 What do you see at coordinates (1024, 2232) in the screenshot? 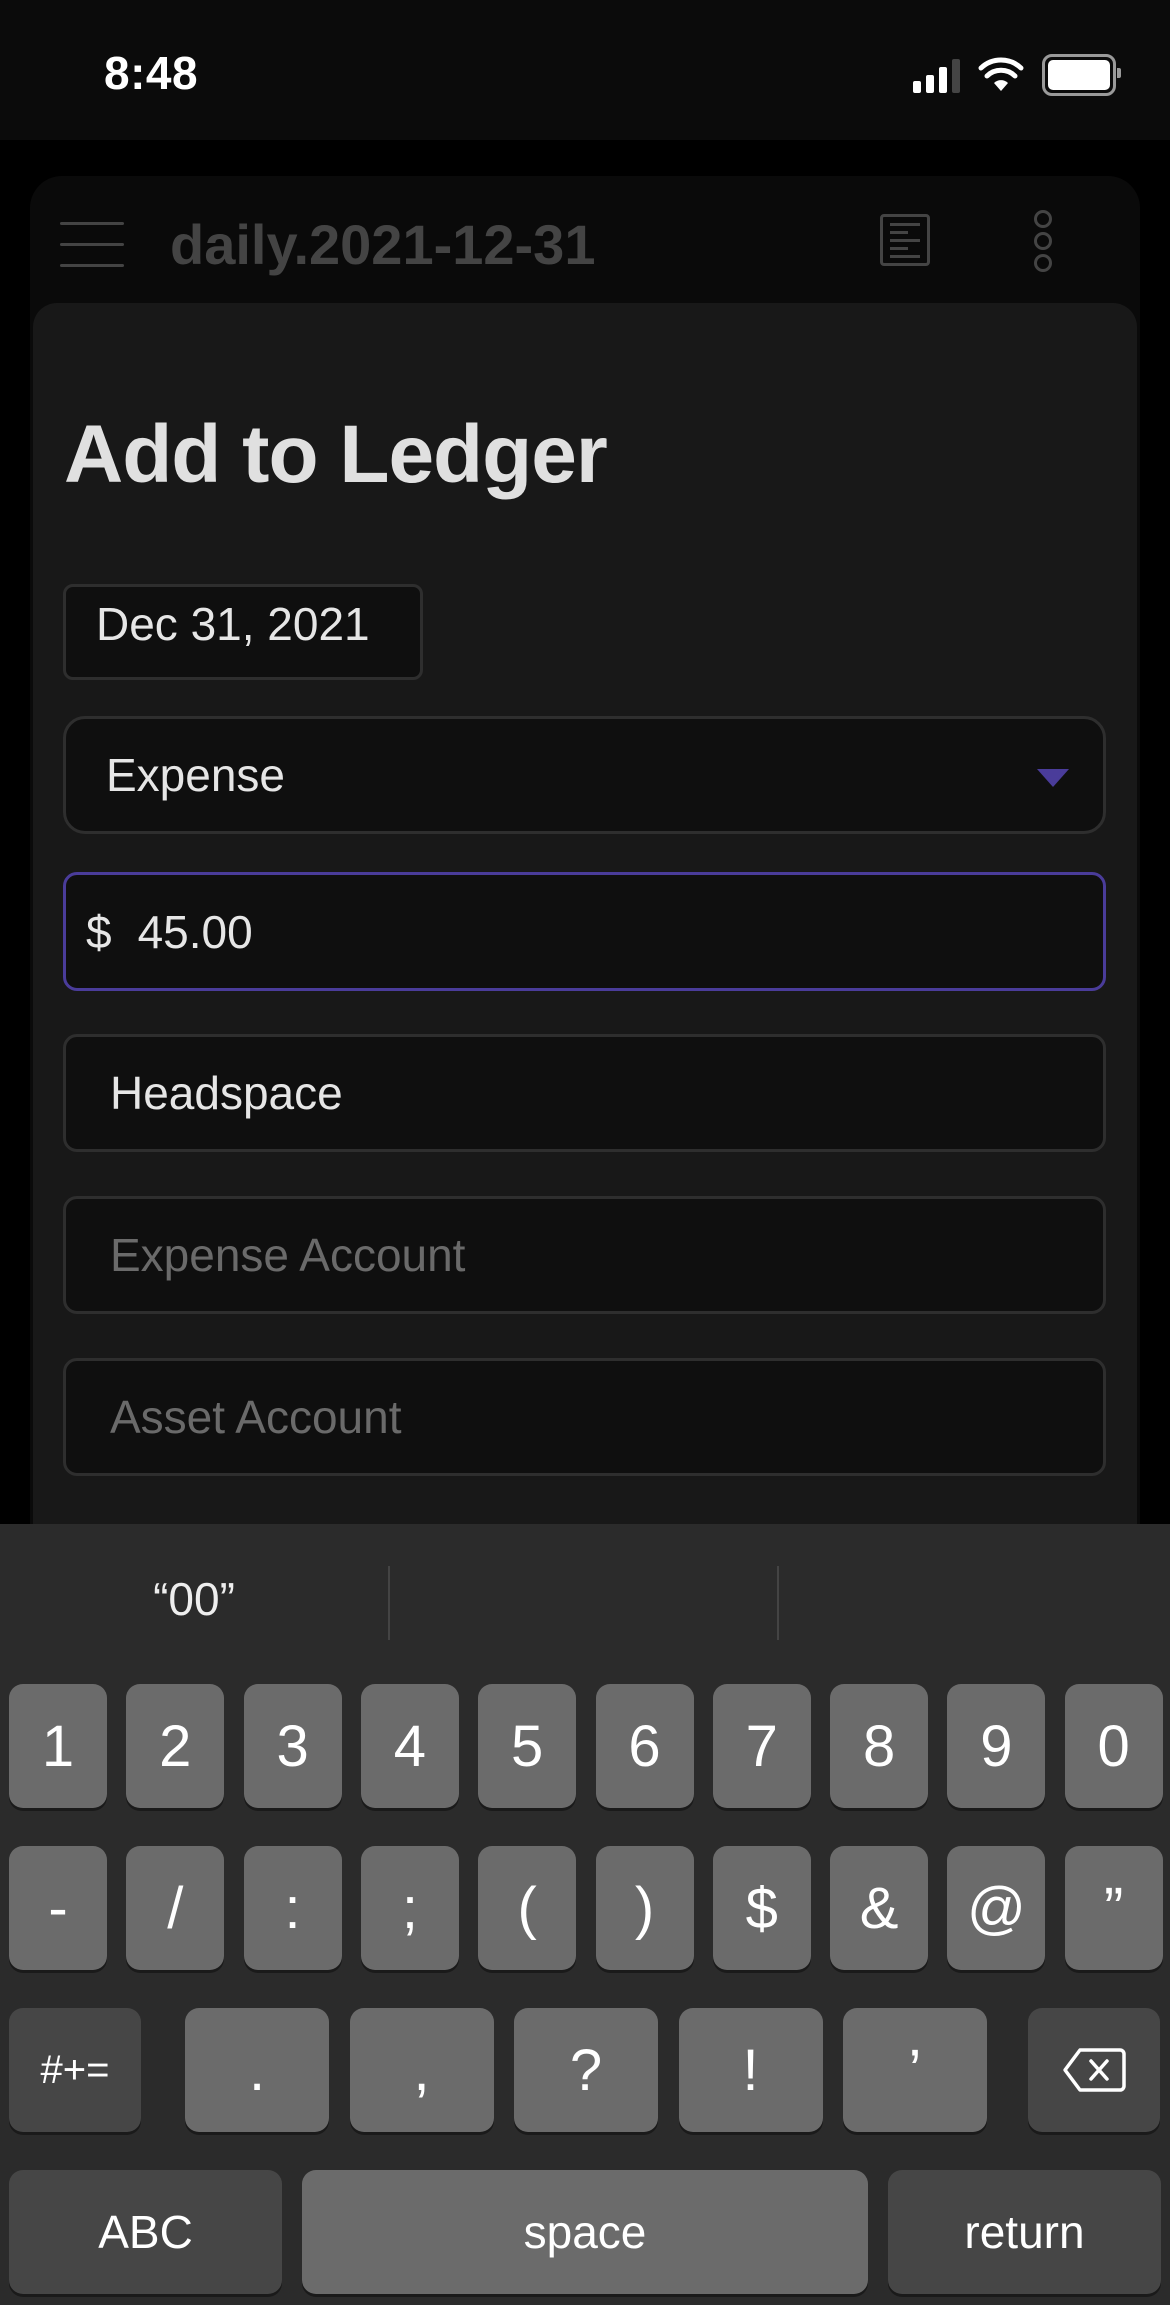
I see `key-return: return` at bounding box center [1024, 2232].